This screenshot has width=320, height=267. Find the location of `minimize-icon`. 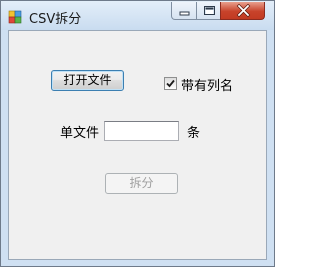

minimize-icon is located at coordinates (184, 13).